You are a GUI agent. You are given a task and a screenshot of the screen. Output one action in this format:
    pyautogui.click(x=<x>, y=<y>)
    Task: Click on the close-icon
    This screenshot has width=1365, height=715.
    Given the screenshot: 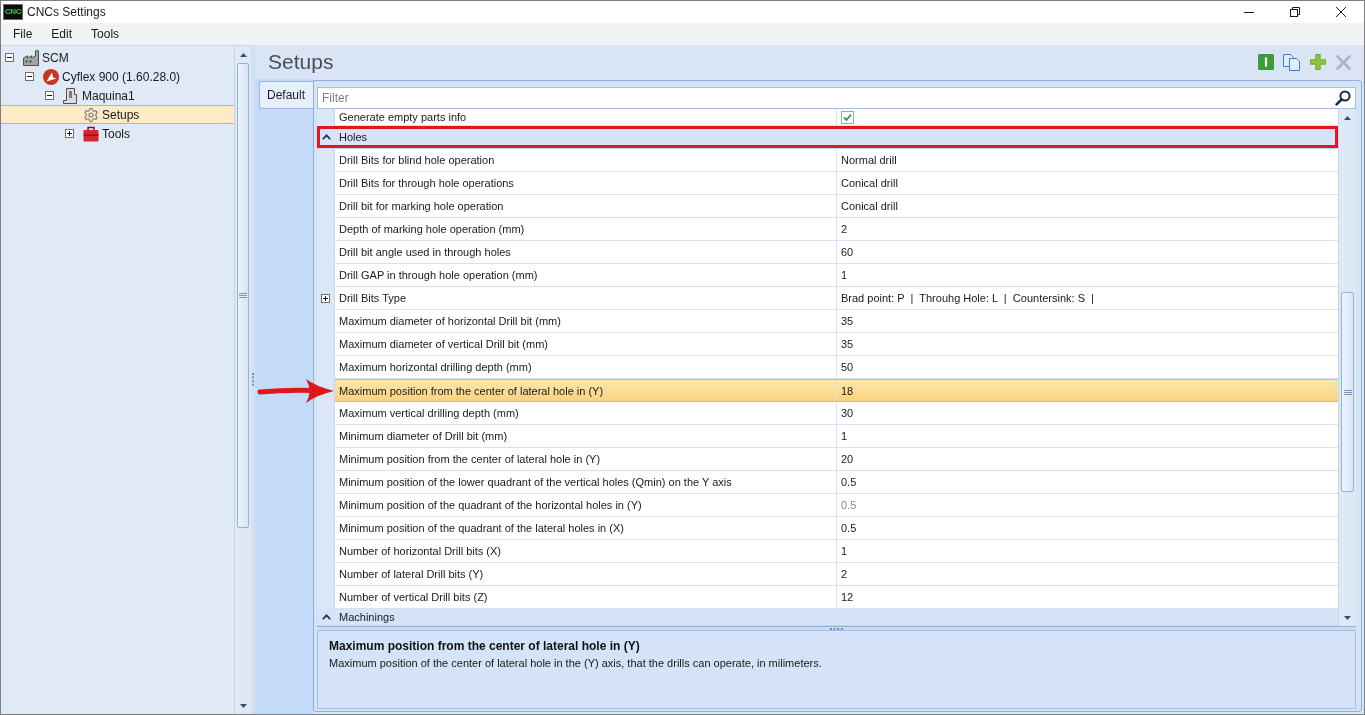 What is the action you would take?
    pyautogui.click(x=1341, y=12)
    